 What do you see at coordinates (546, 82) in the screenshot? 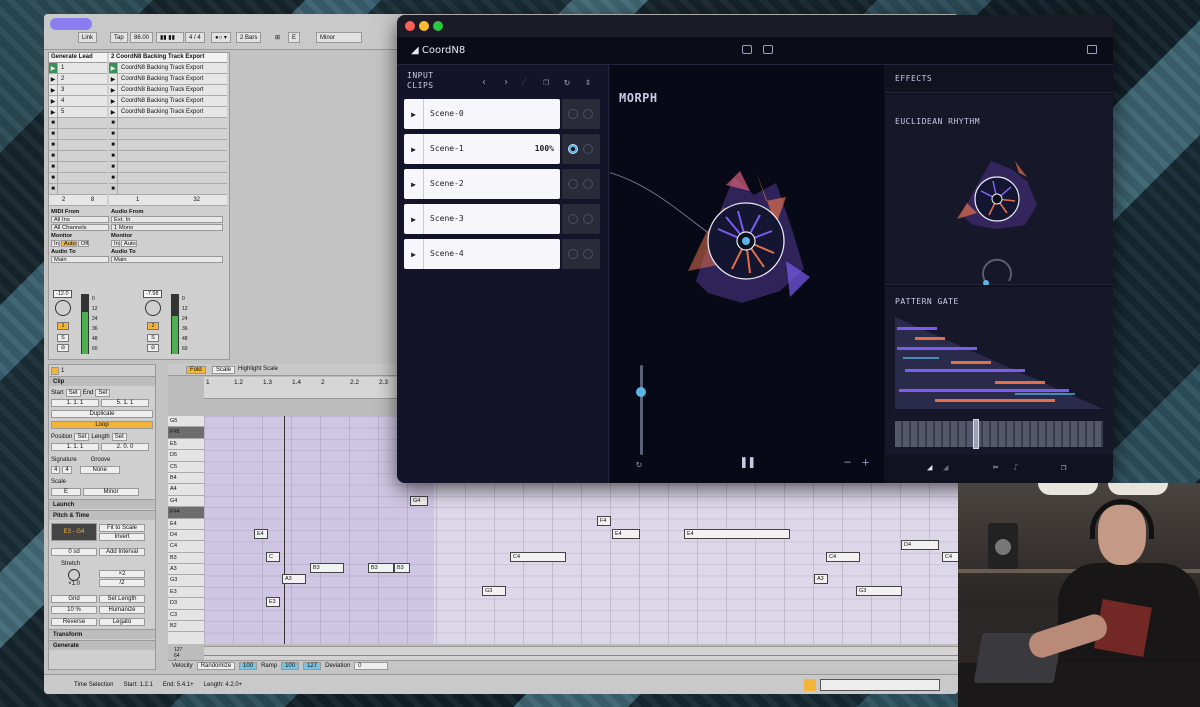
I see `copy-icon: ❐` at bounding box center [546, 82].